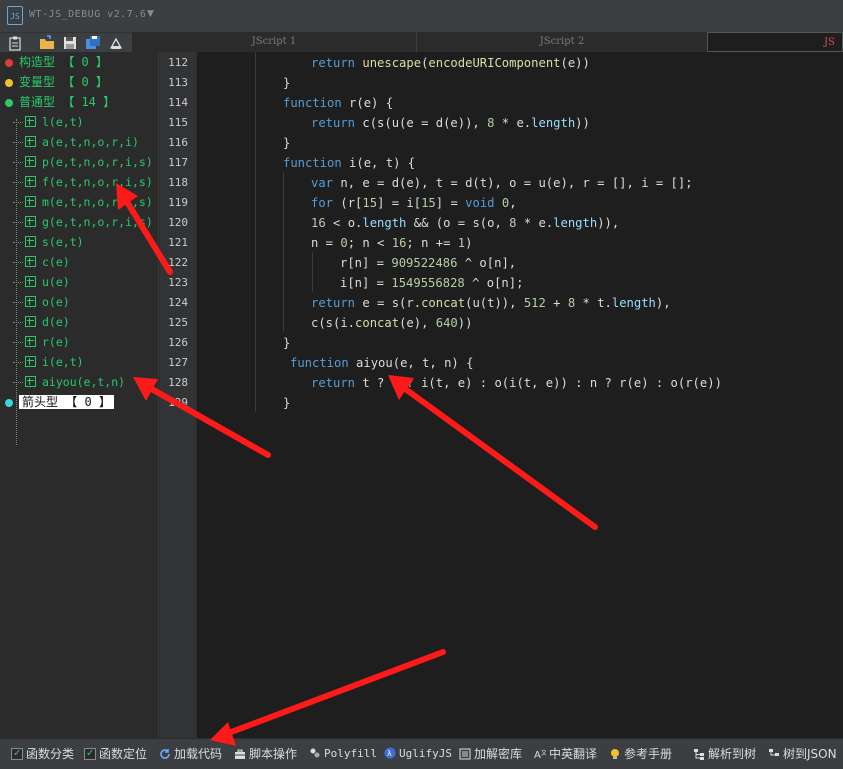 Image resolution: width=843 pixels, height=769 pixels. I want to click on line-number: 122, so click(178, 262).